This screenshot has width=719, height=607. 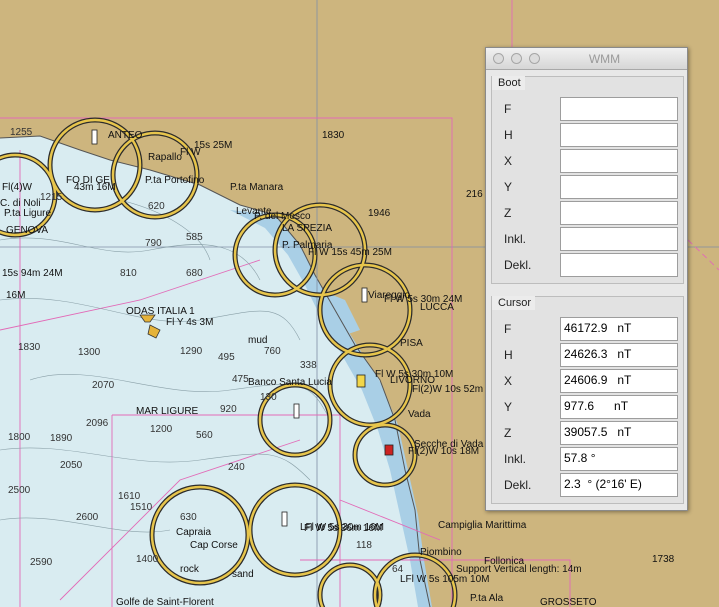 I want to click on boot-label: Dekl., so click(x=518, y=265).